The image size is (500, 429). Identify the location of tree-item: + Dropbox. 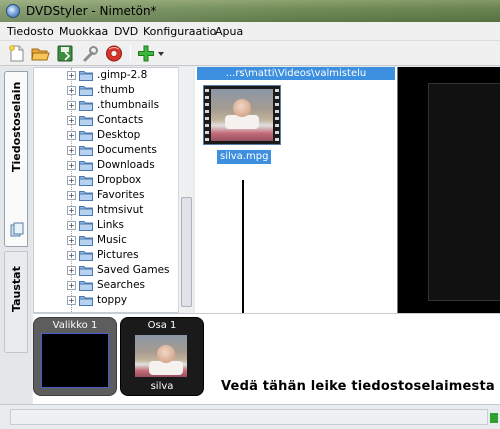
(109, 180).